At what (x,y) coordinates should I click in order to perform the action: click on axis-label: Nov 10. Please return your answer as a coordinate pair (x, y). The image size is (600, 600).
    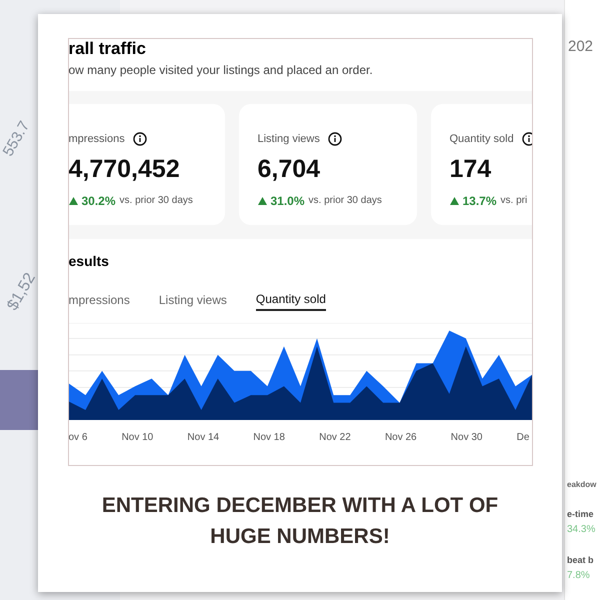
    Looking at the image, I should click on (138, 438).